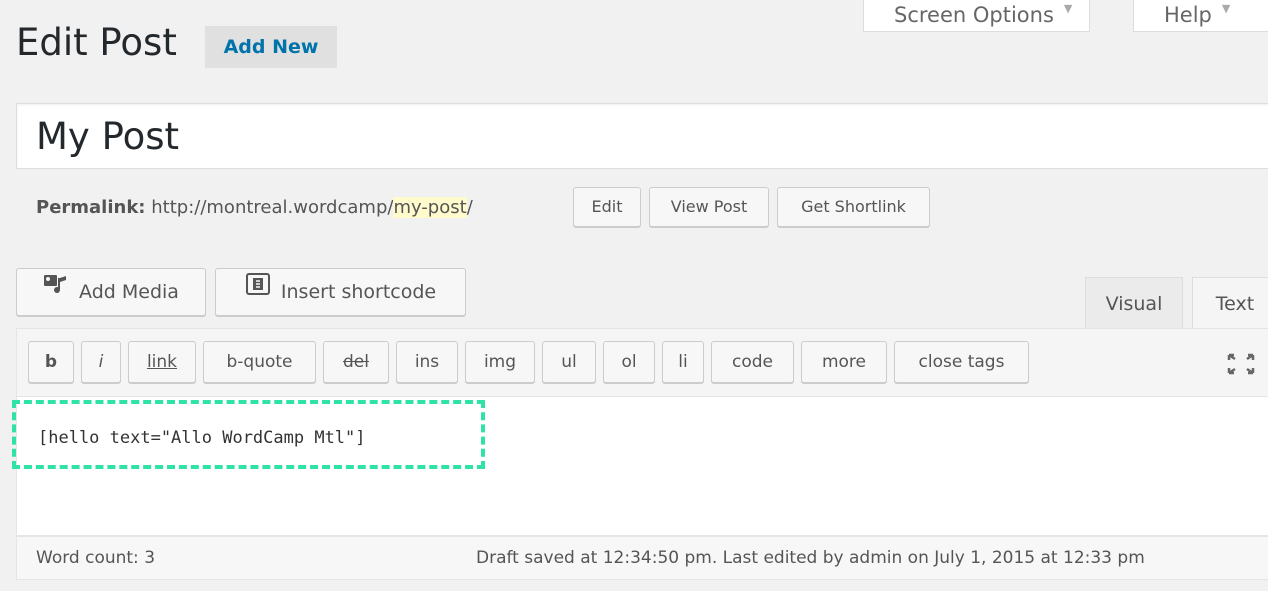  Describe the element at coordinates (56, 290) in the screenshot. I see `media-icon` at that location.